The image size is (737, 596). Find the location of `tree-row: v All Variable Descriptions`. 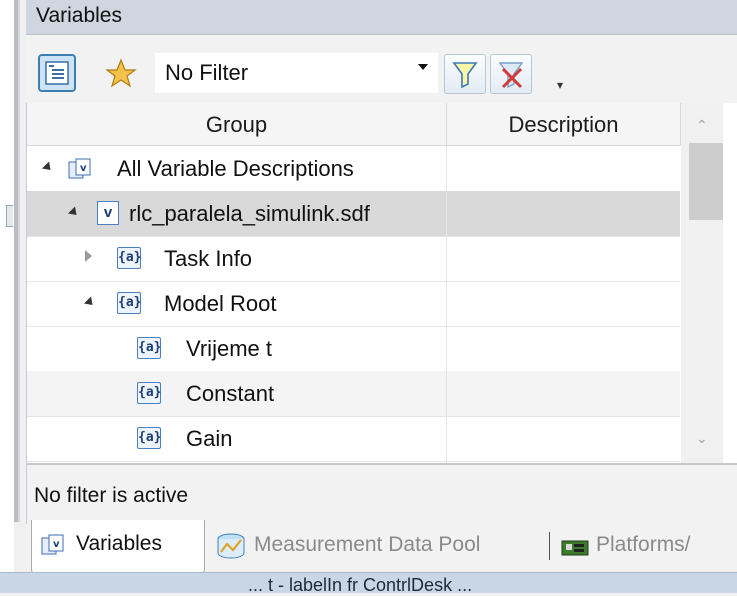

tree-row: v All Variable Descriptions is located at coordinates (353, 169).